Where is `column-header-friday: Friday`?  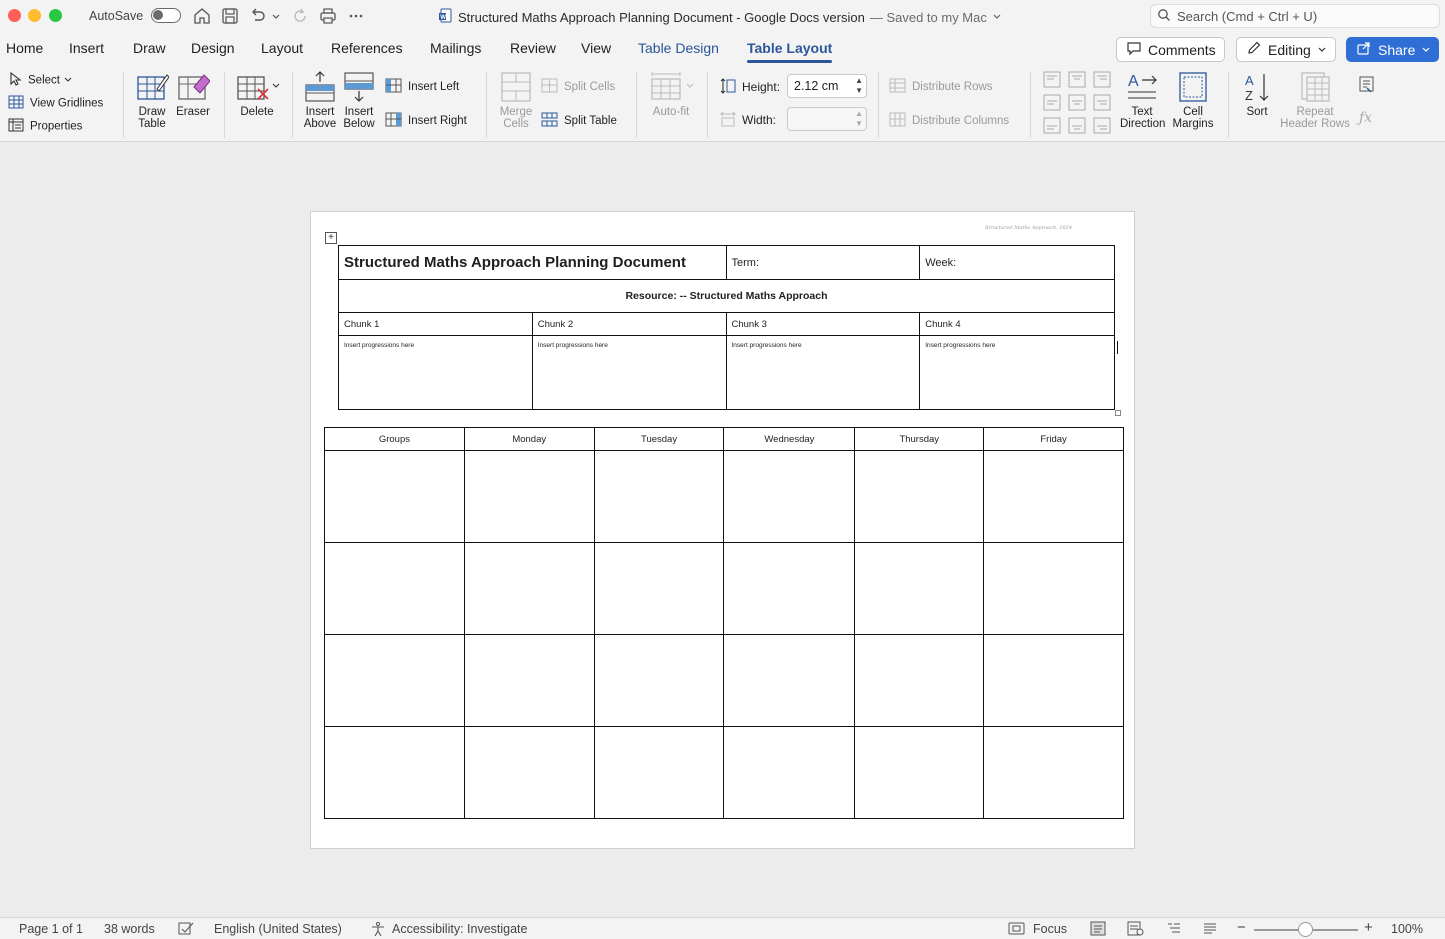
column-header-friday: Friday is located at coordinates (1053, 439).